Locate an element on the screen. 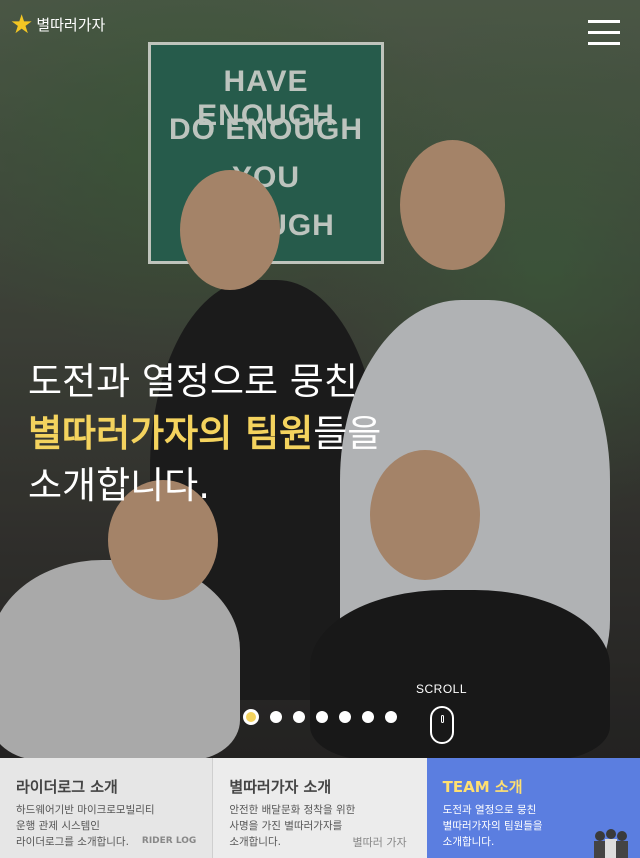 The image size is (640, 858). slider-pagination is located at coordinates (320, 717).